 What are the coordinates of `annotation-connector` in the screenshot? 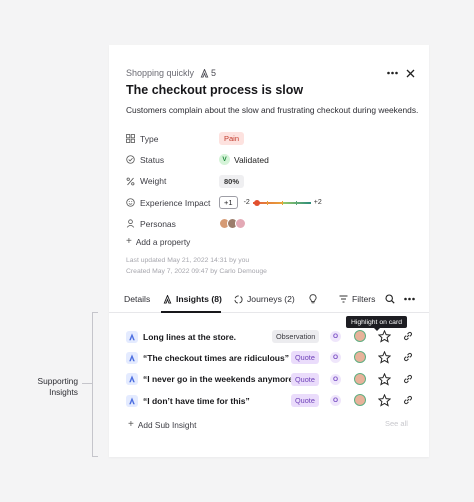 It's located at (87, 383).